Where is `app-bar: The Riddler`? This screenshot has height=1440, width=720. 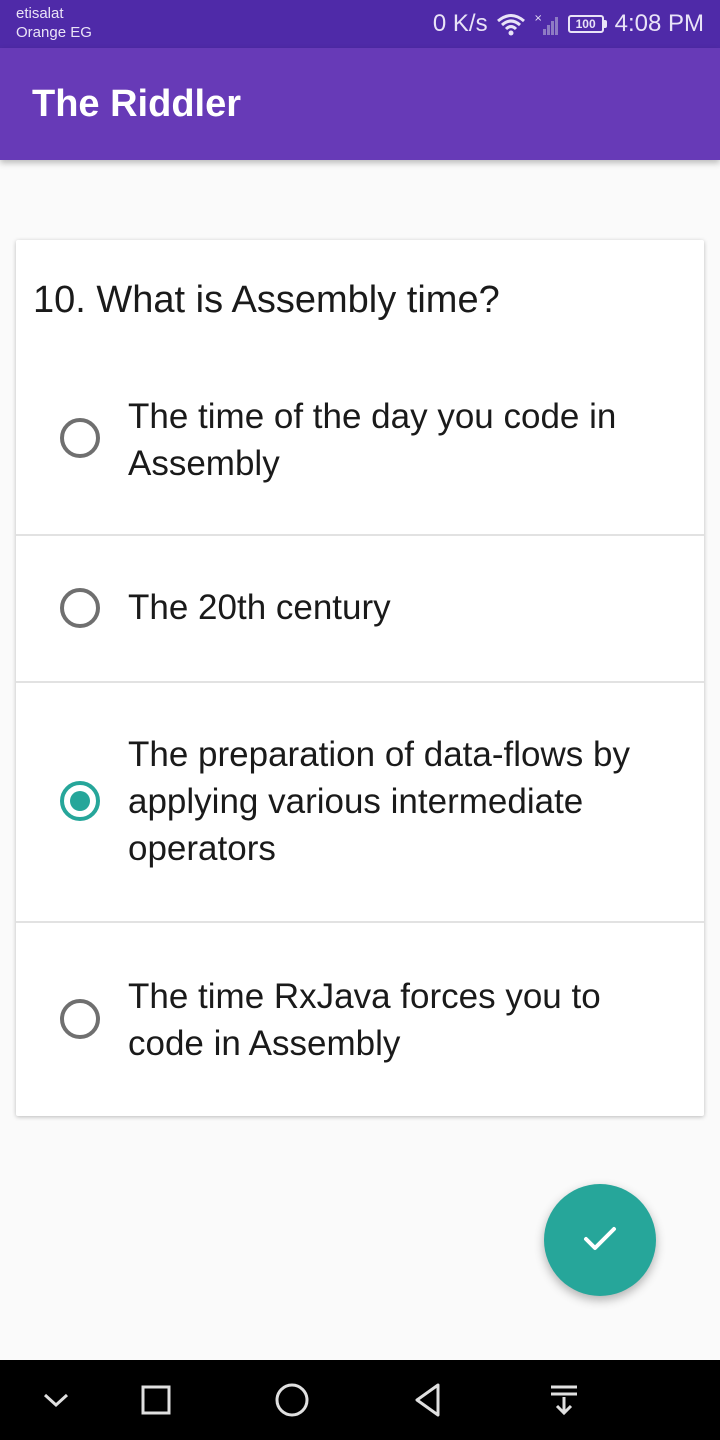 app-bar: The Riddler is located at coordinates (360, 104).